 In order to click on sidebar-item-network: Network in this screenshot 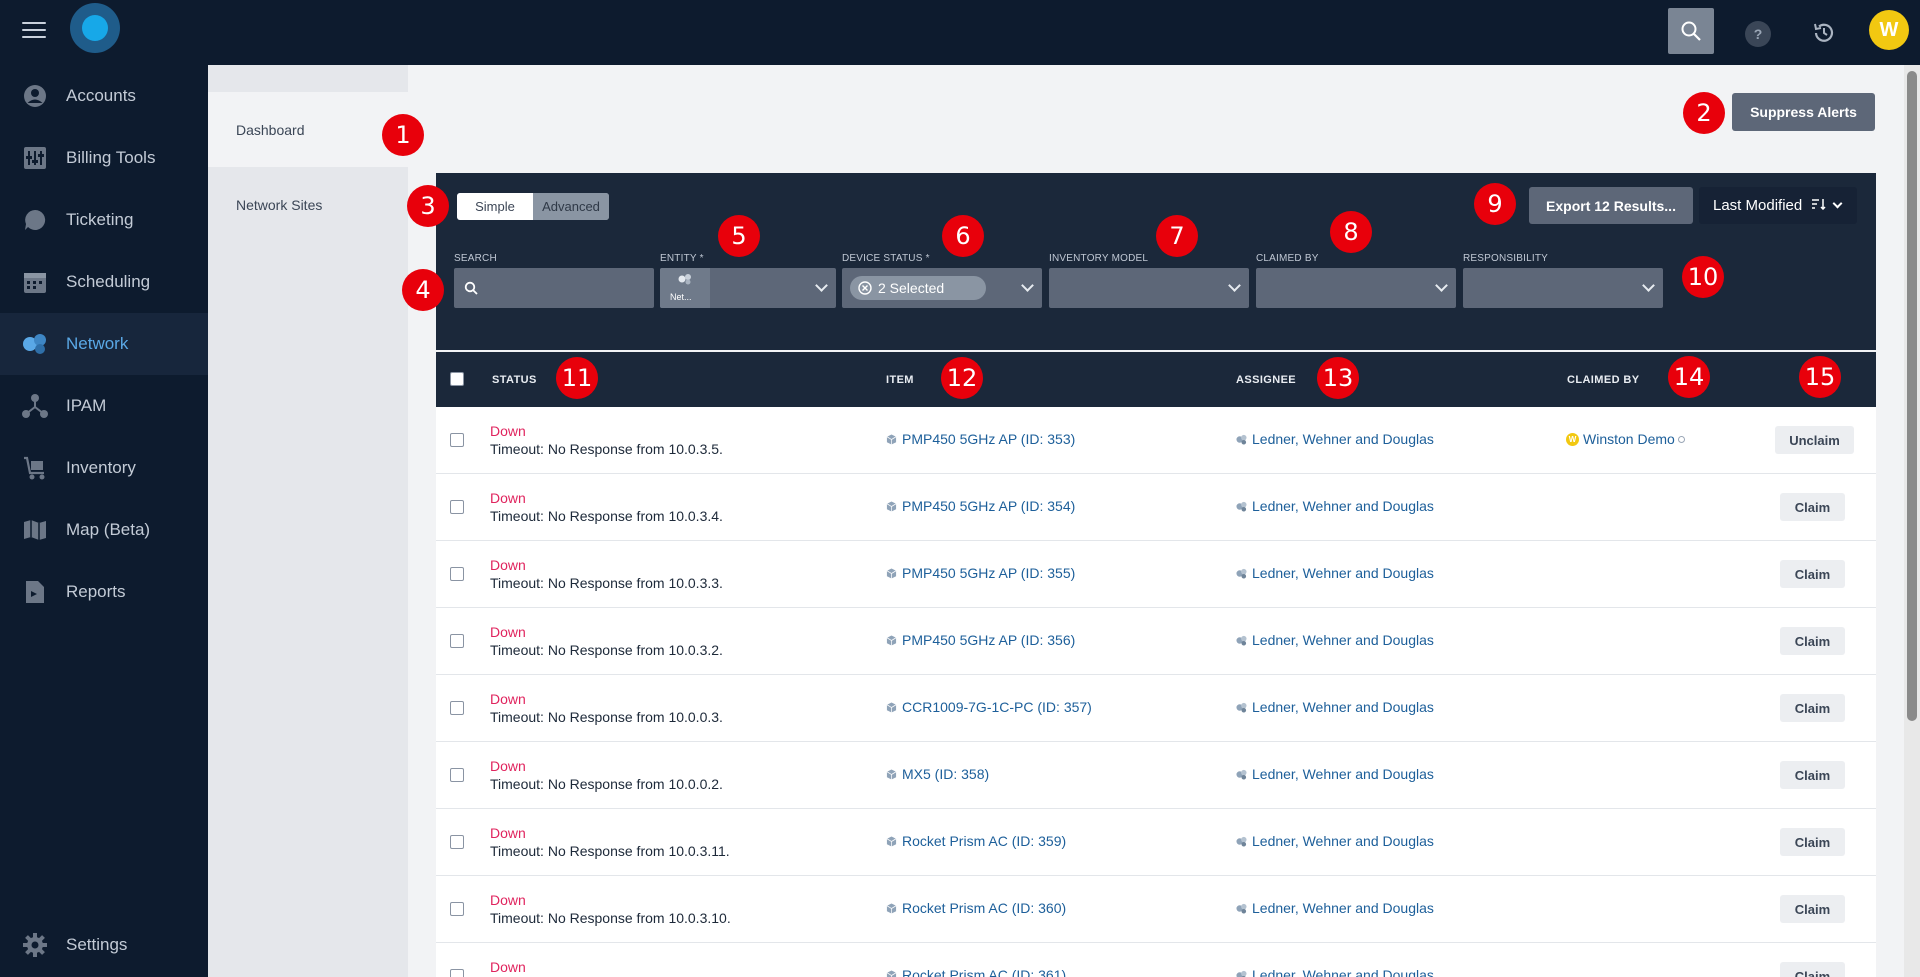, I will do `click(104, 344)`.